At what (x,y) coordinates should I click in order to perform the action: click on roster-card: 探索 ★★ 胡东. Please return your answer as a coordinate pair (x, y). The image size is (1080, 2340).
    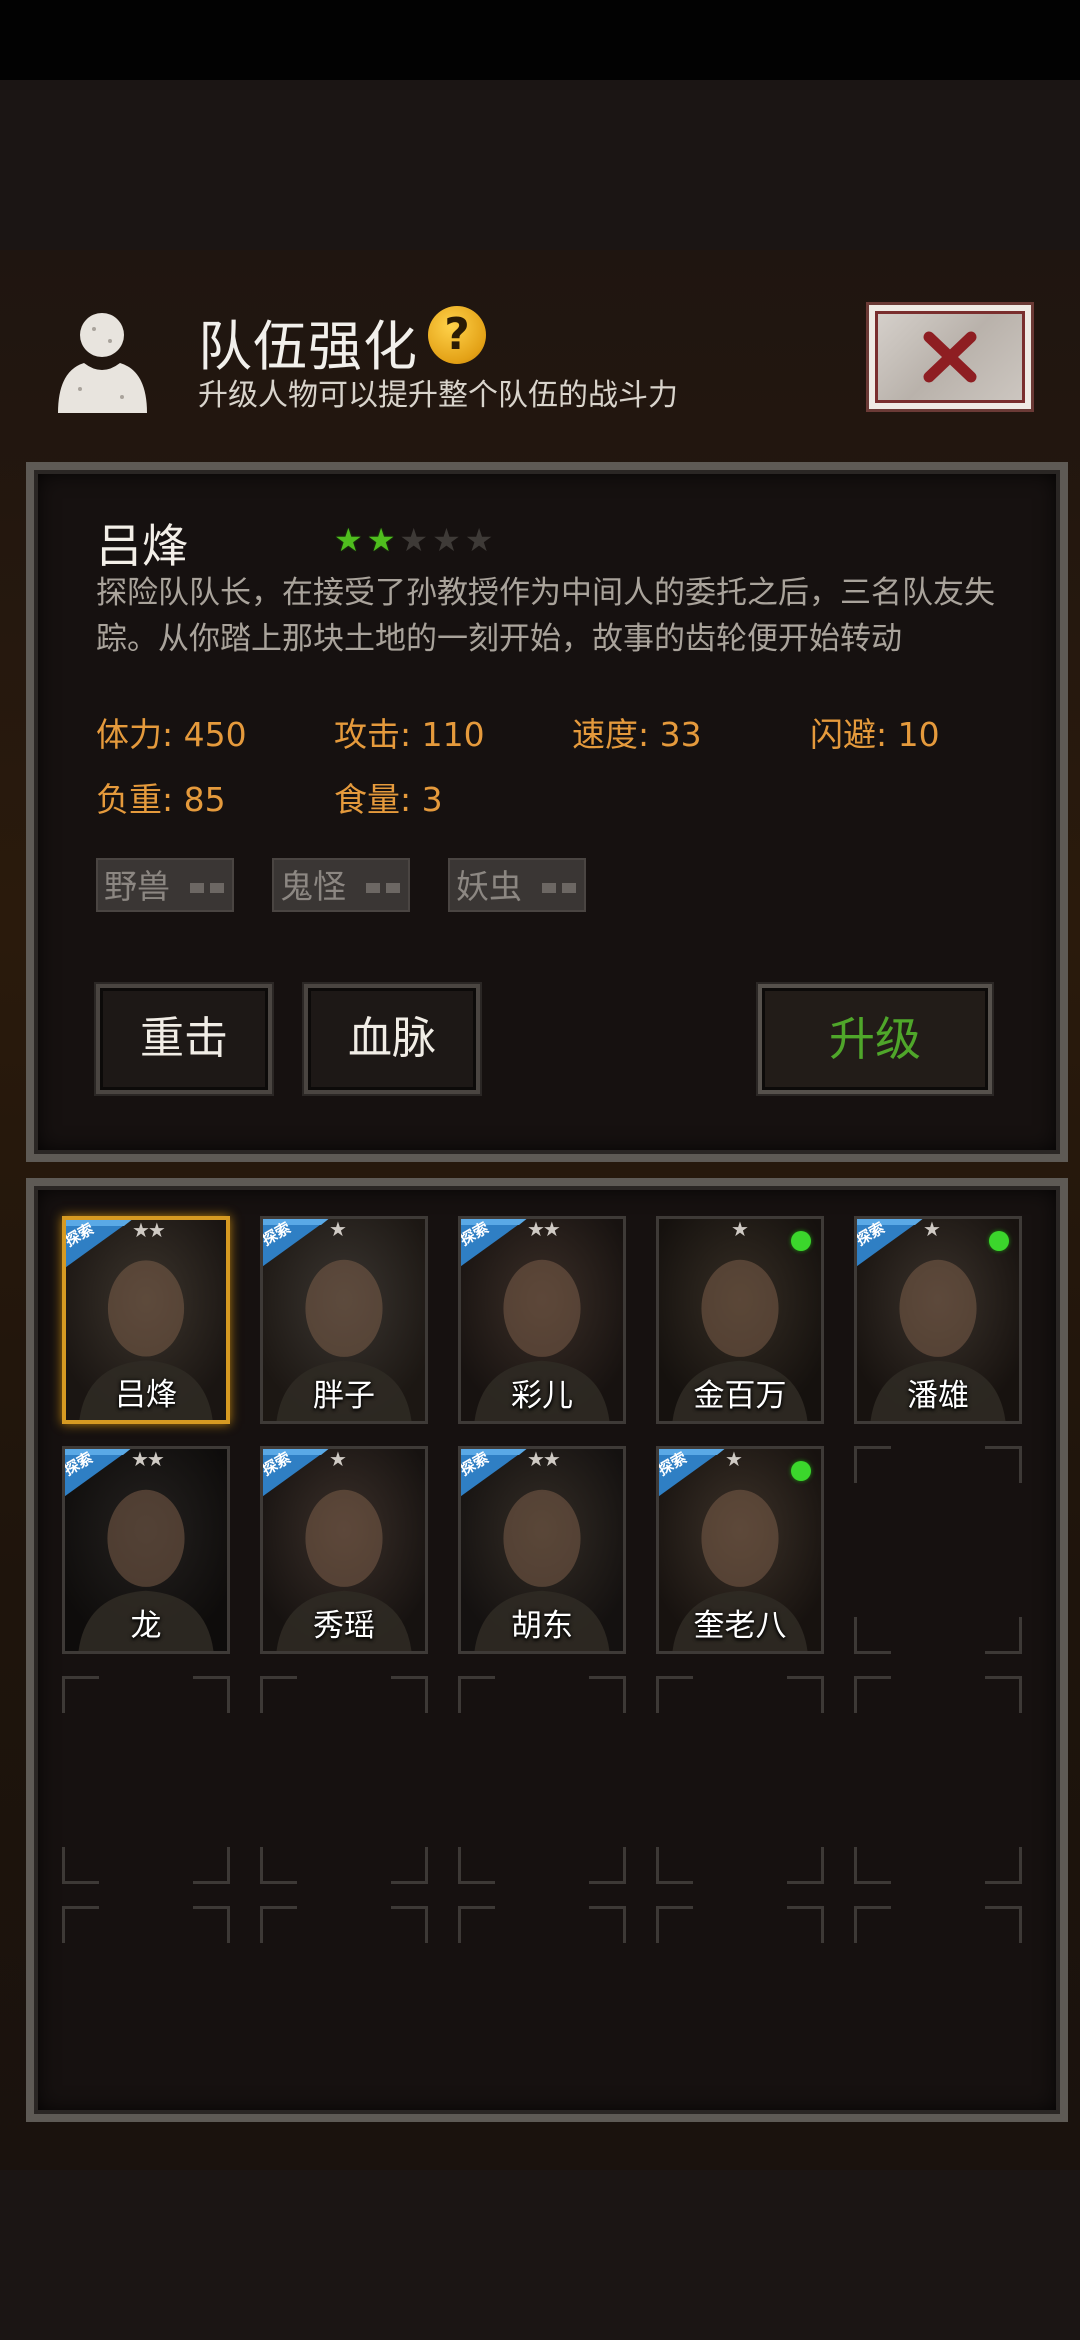
    Looking at the image, I should click on (542, 1550).